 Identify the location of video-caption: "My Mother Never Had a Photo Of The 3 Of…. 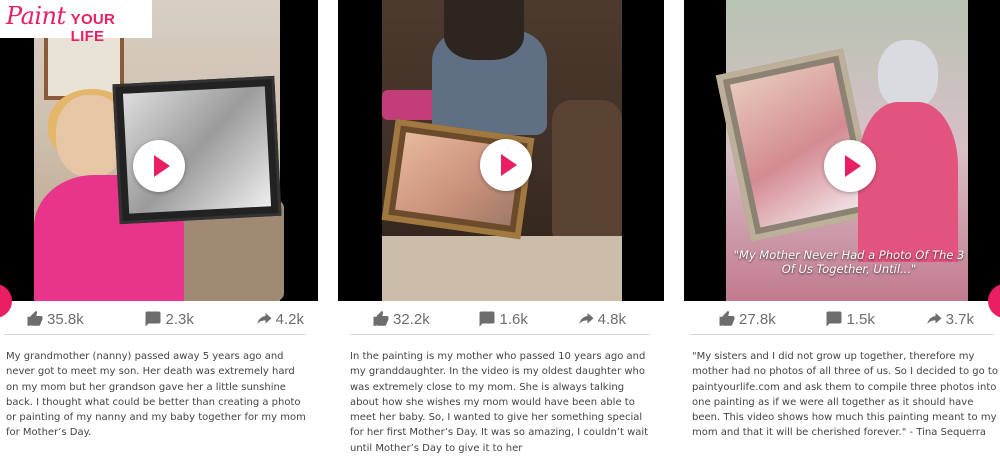
(849, 262).